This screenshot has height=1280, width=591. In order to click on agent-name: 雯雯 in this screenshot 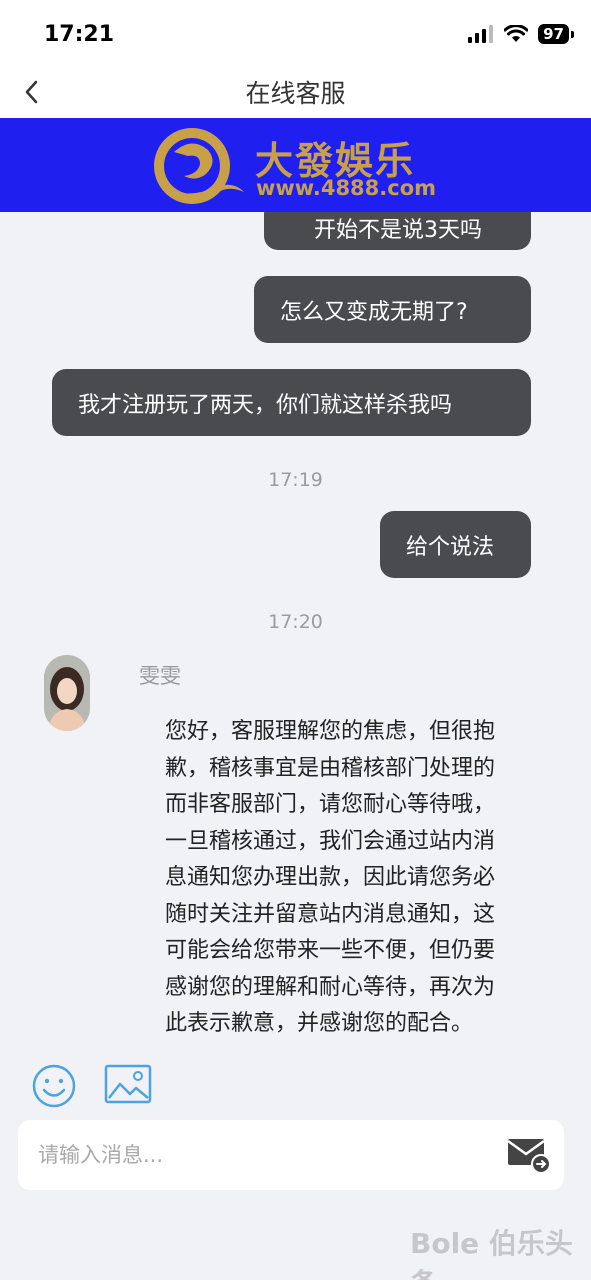, I will do `click(160, 676)`.